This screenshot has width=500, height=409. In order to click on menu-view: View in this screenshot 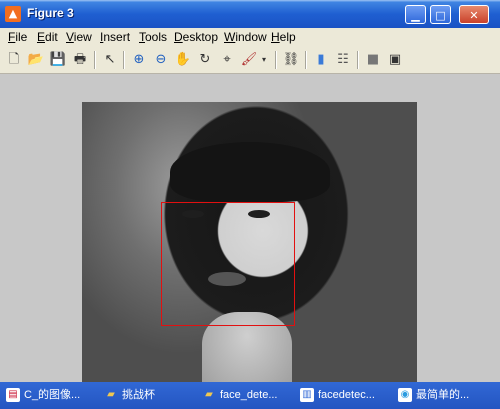, I will do `click(79, 37)`.